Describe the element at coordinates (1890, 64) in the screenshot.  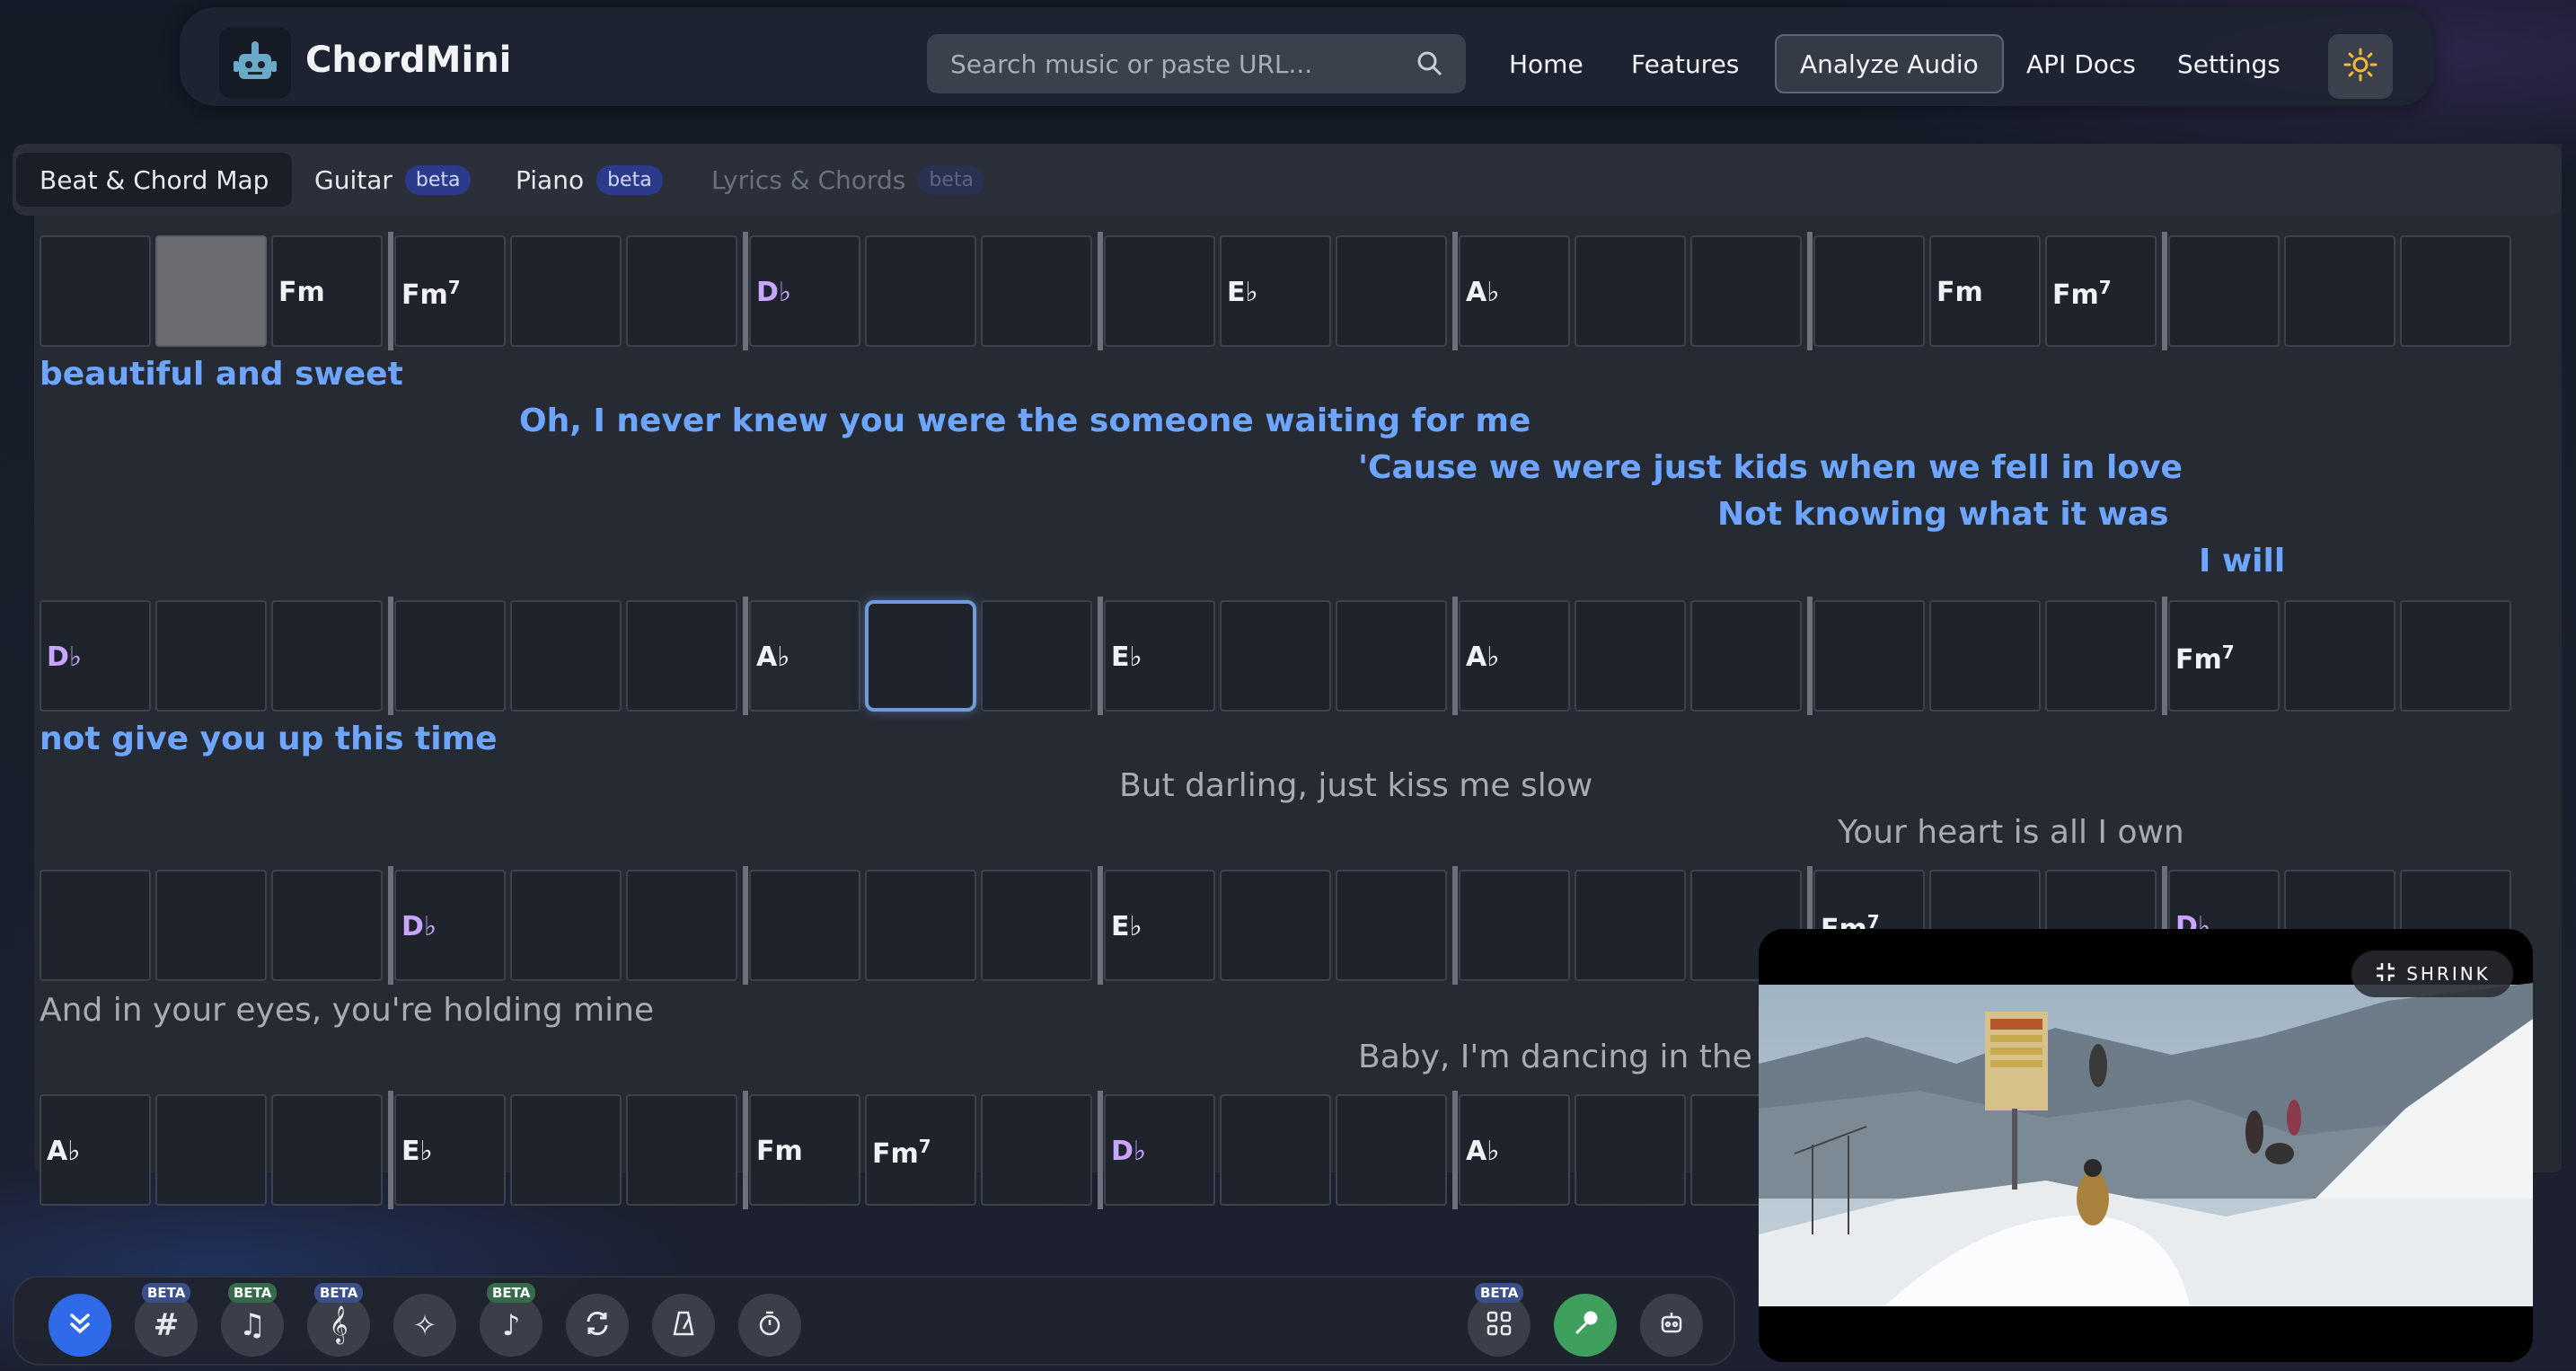
I see `nav-analyze-audio: Analyze Audio` at that location.